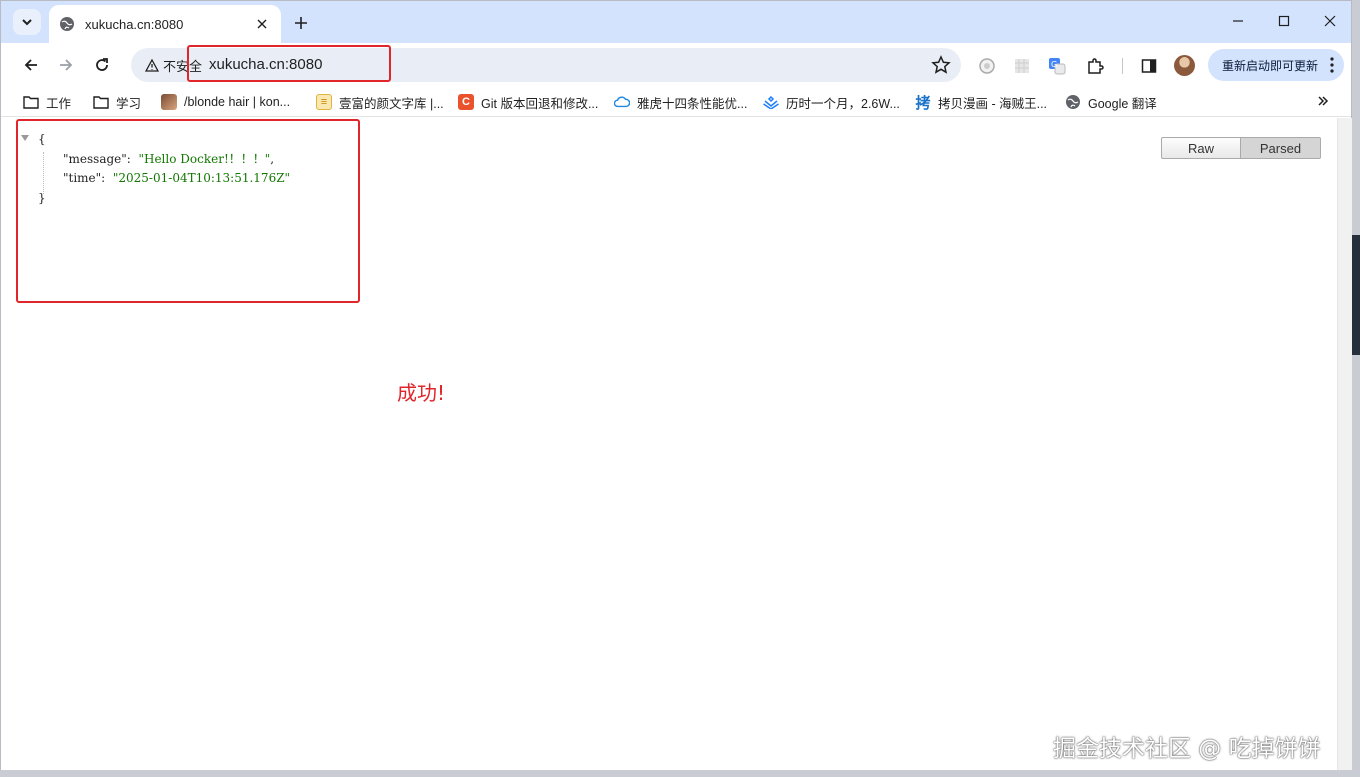 The image size is (1360, 777). I want to click on json-highlight-box, so click(188, 211).